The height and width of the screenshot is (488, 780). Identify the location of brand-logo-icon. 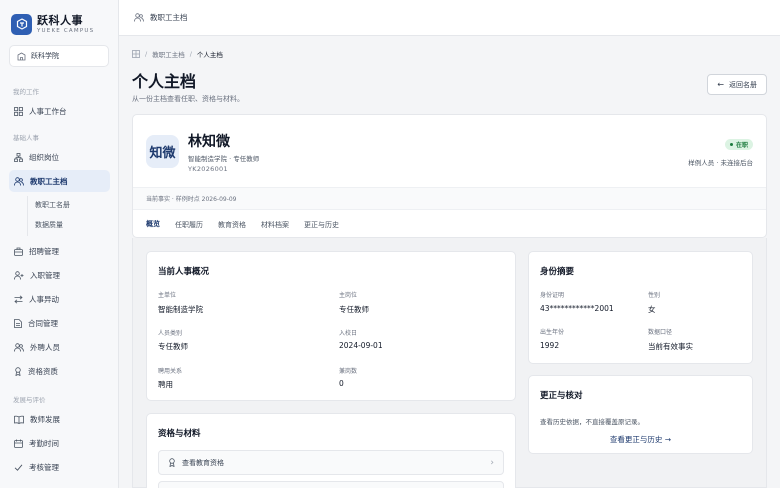
(21, 24).